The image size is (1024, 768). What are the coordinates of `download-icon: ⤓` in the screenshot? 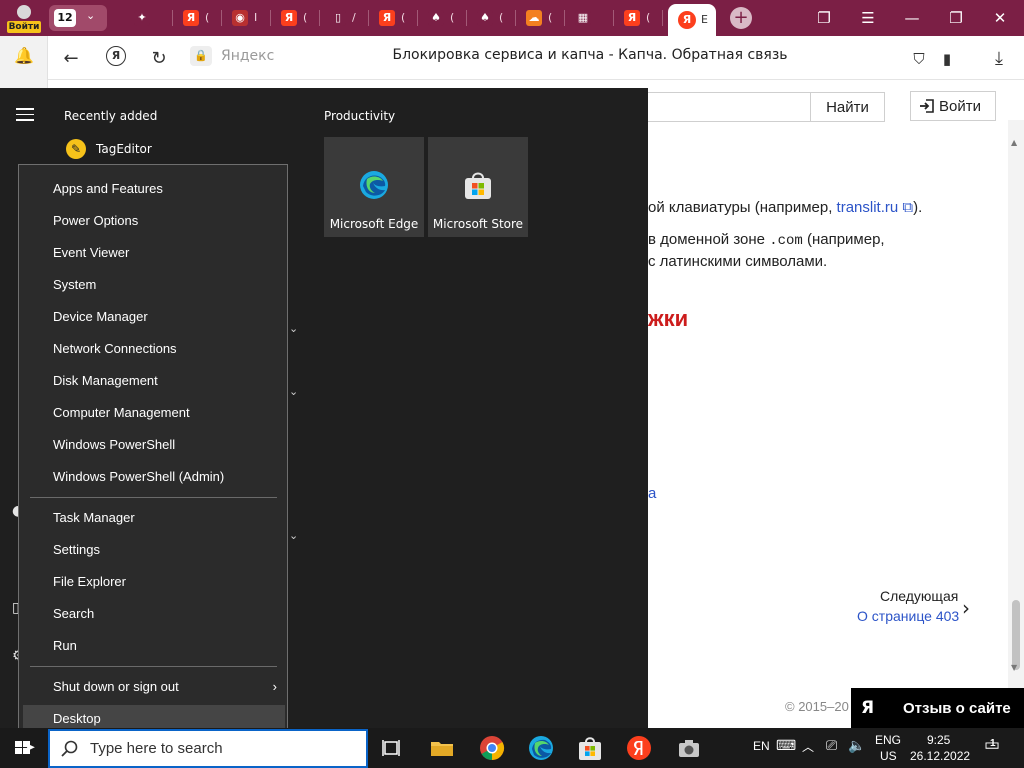 It's located at (999, 59).